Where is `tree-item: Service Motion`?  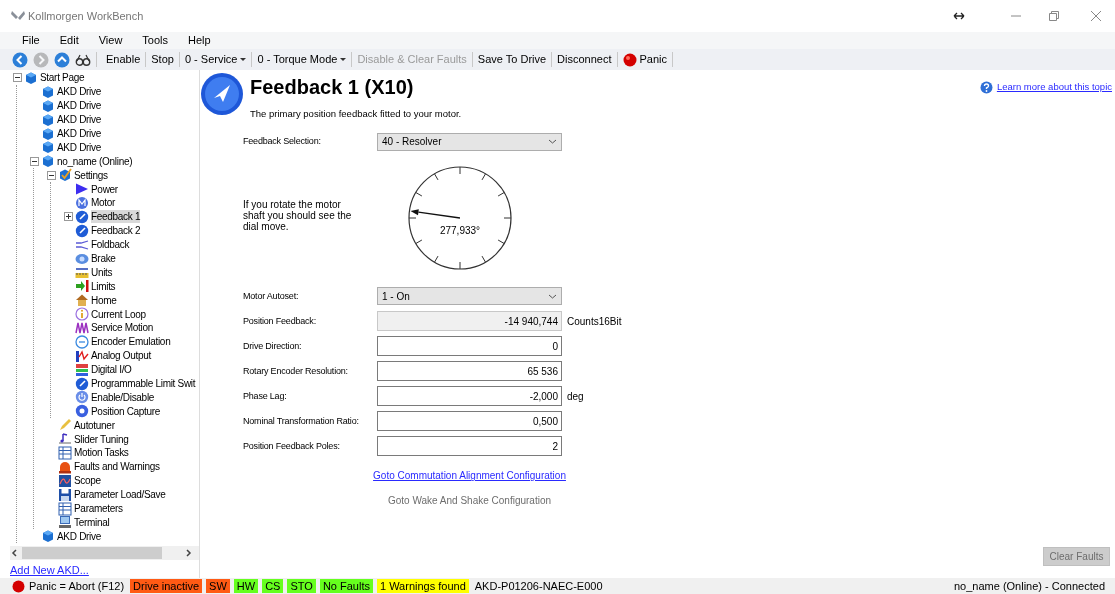
tree-item: Service Motion is located at coordinates (122, 328).